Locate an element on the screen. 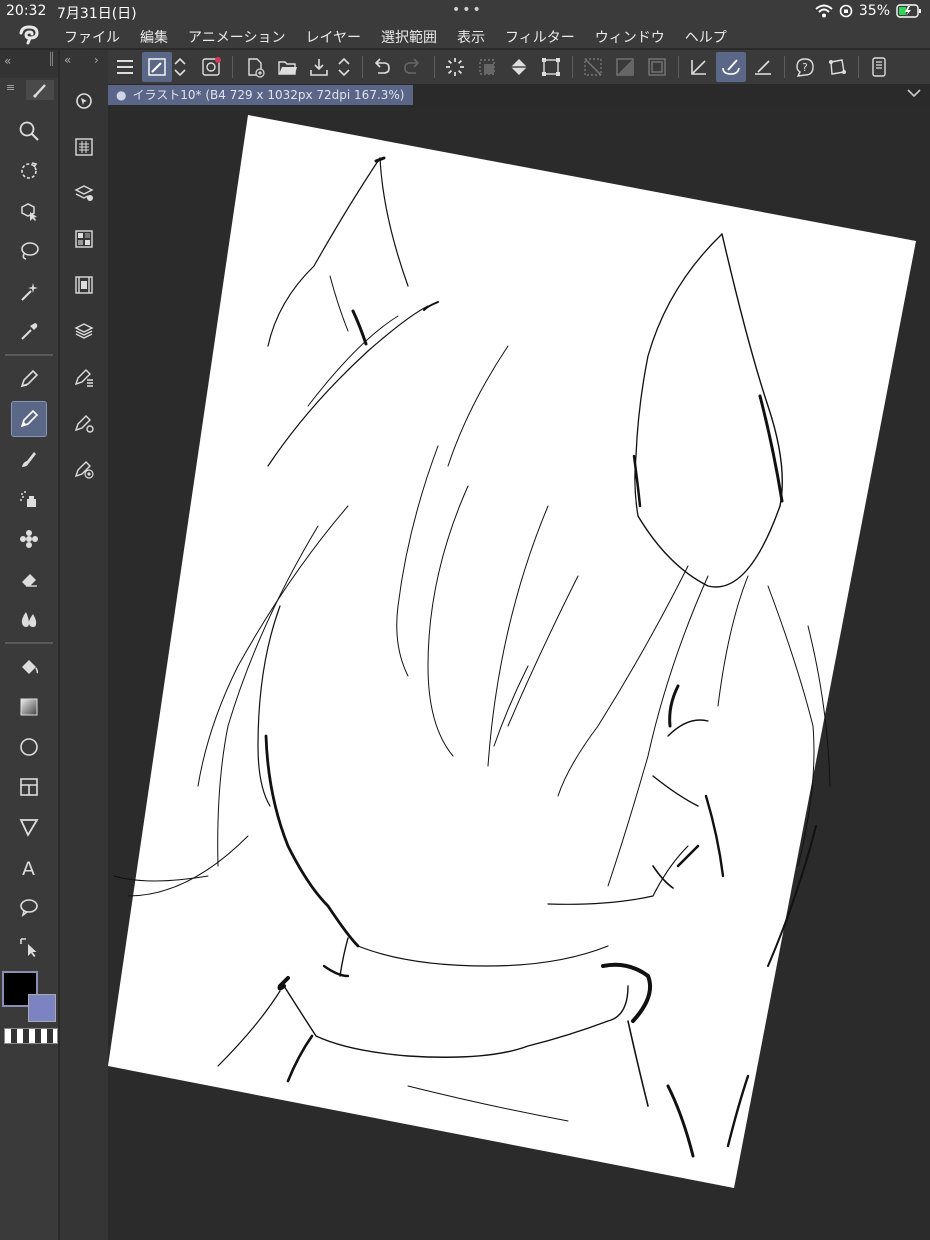 This screenshot has width=930, height=1240. command-bar: ? is located at coordinates (519, 67).